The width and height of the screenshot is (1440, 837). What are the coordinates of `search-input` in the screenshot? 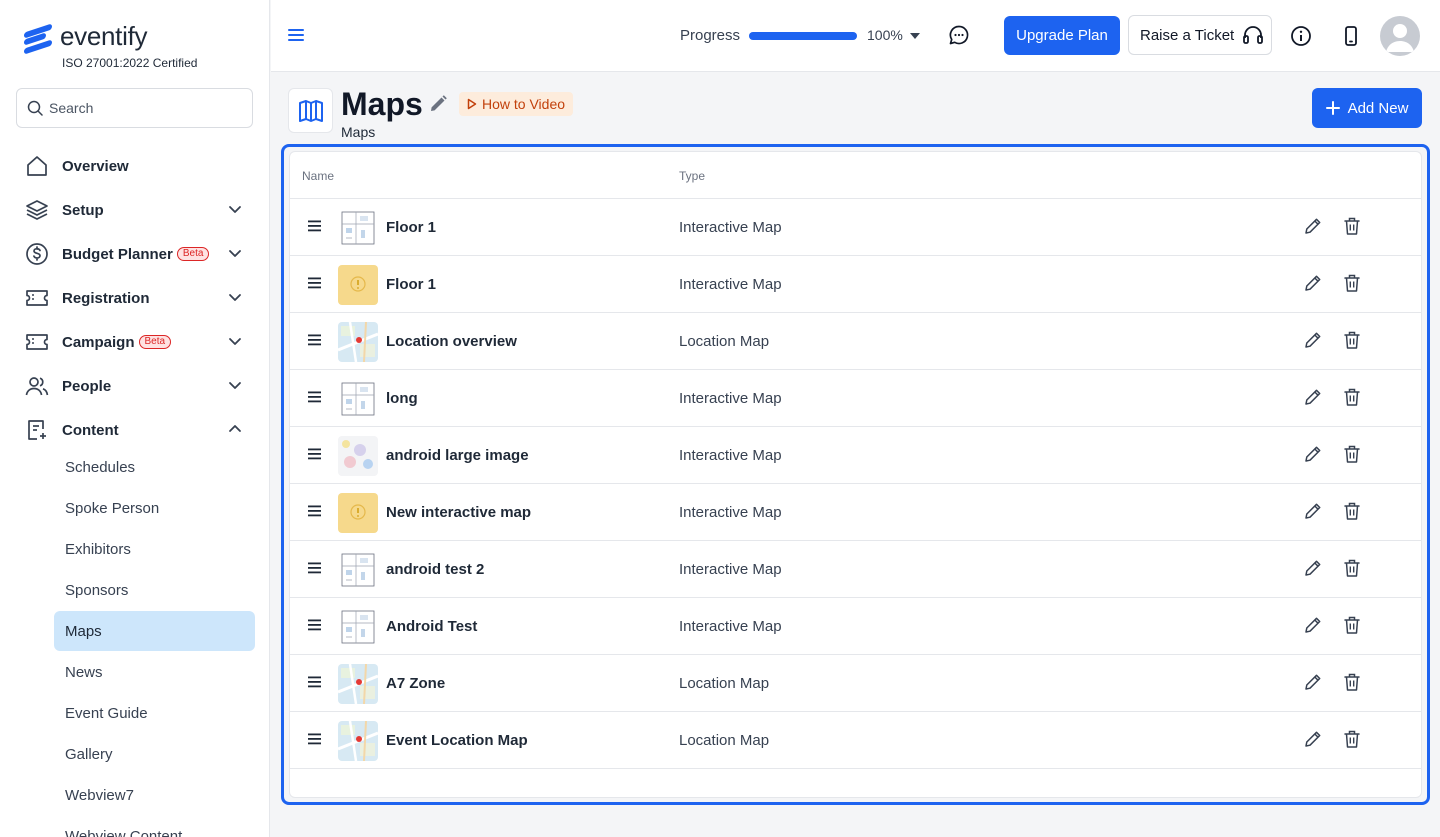 It's located at (144, 108).